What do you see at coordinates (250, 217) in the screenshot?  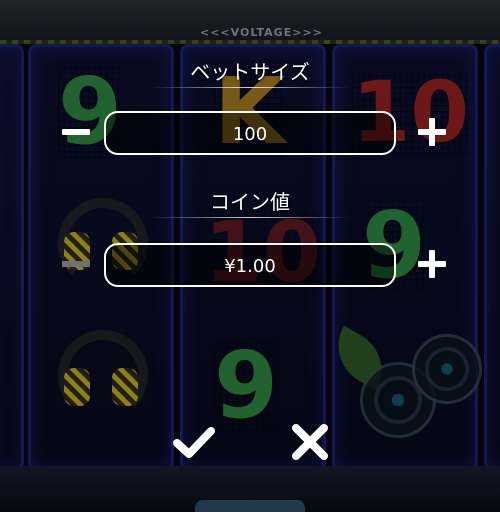 I see `coin-value-divider` at bounding box center [250, 217].